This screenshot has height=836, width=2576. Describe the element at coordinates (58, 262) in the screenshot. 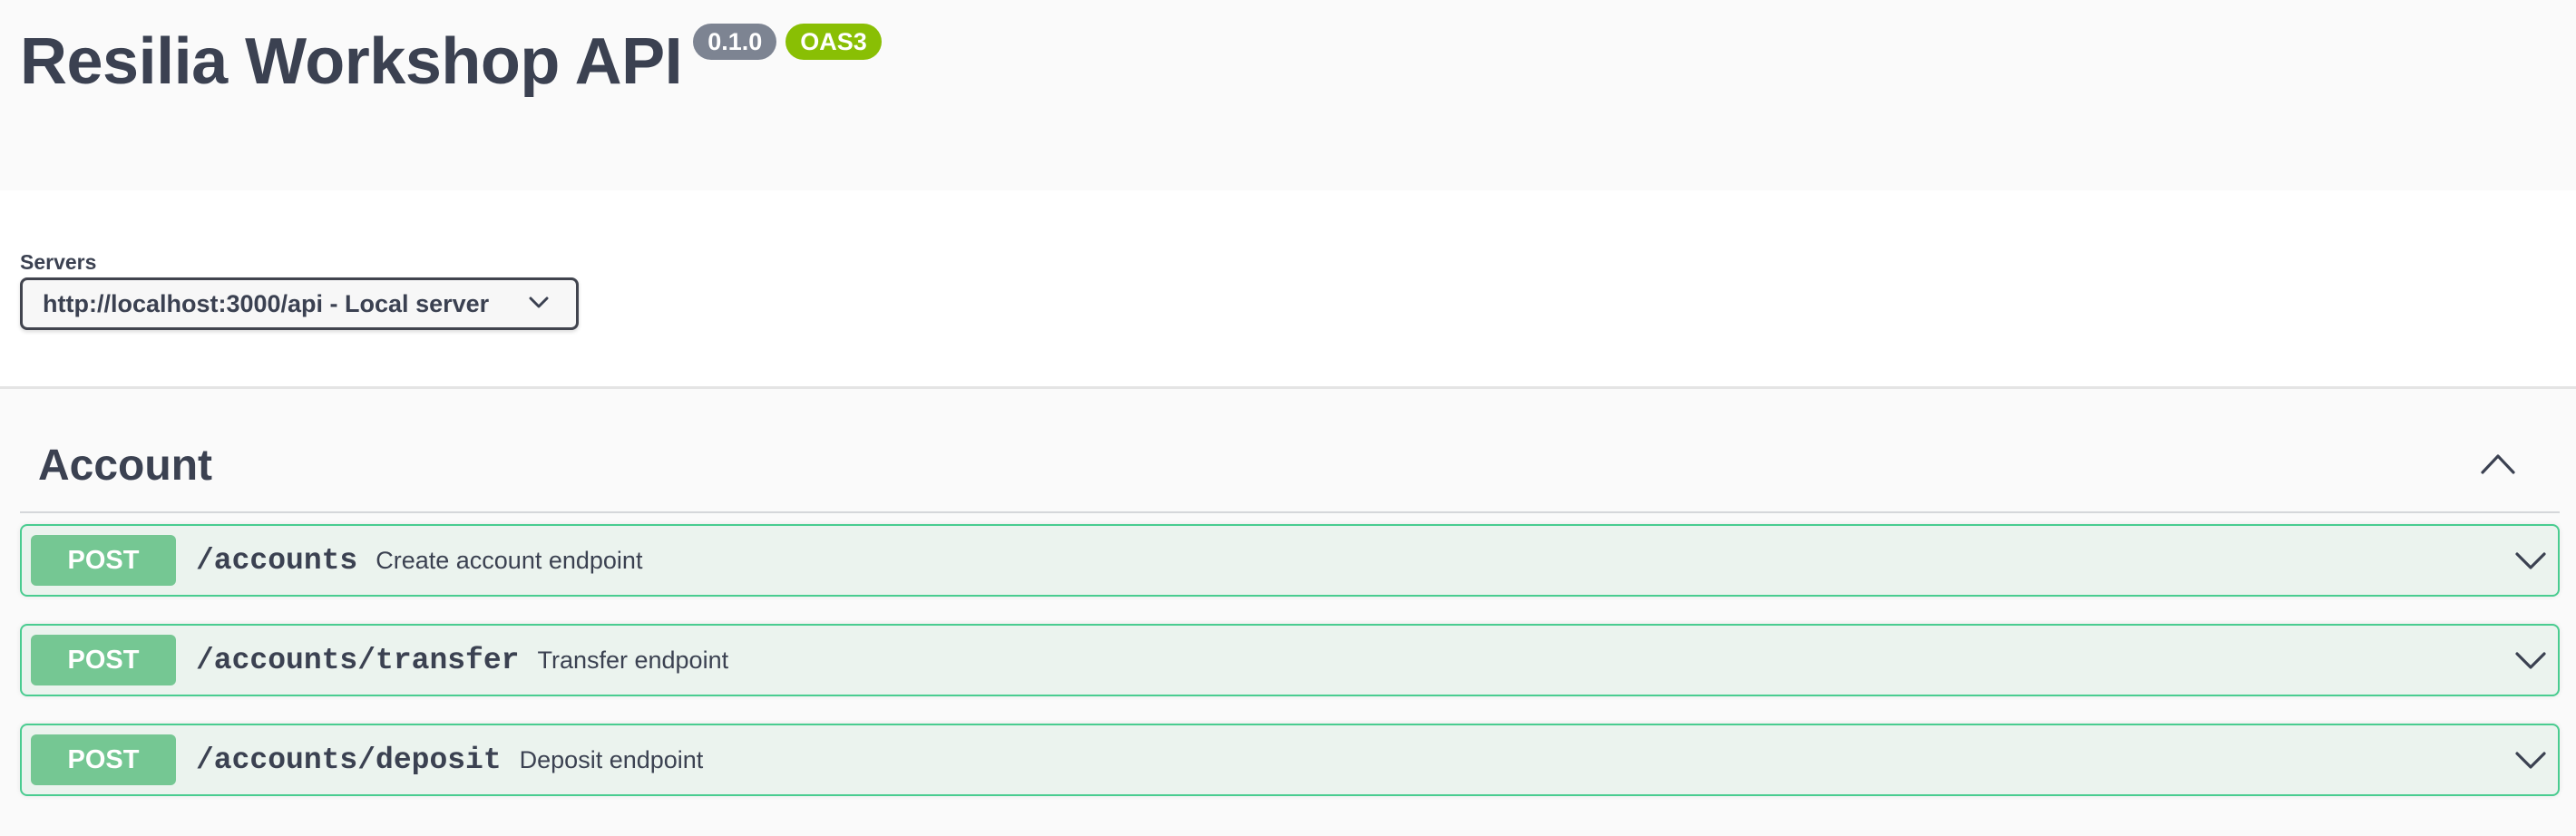

I see `servers-label: Servers` at that location.